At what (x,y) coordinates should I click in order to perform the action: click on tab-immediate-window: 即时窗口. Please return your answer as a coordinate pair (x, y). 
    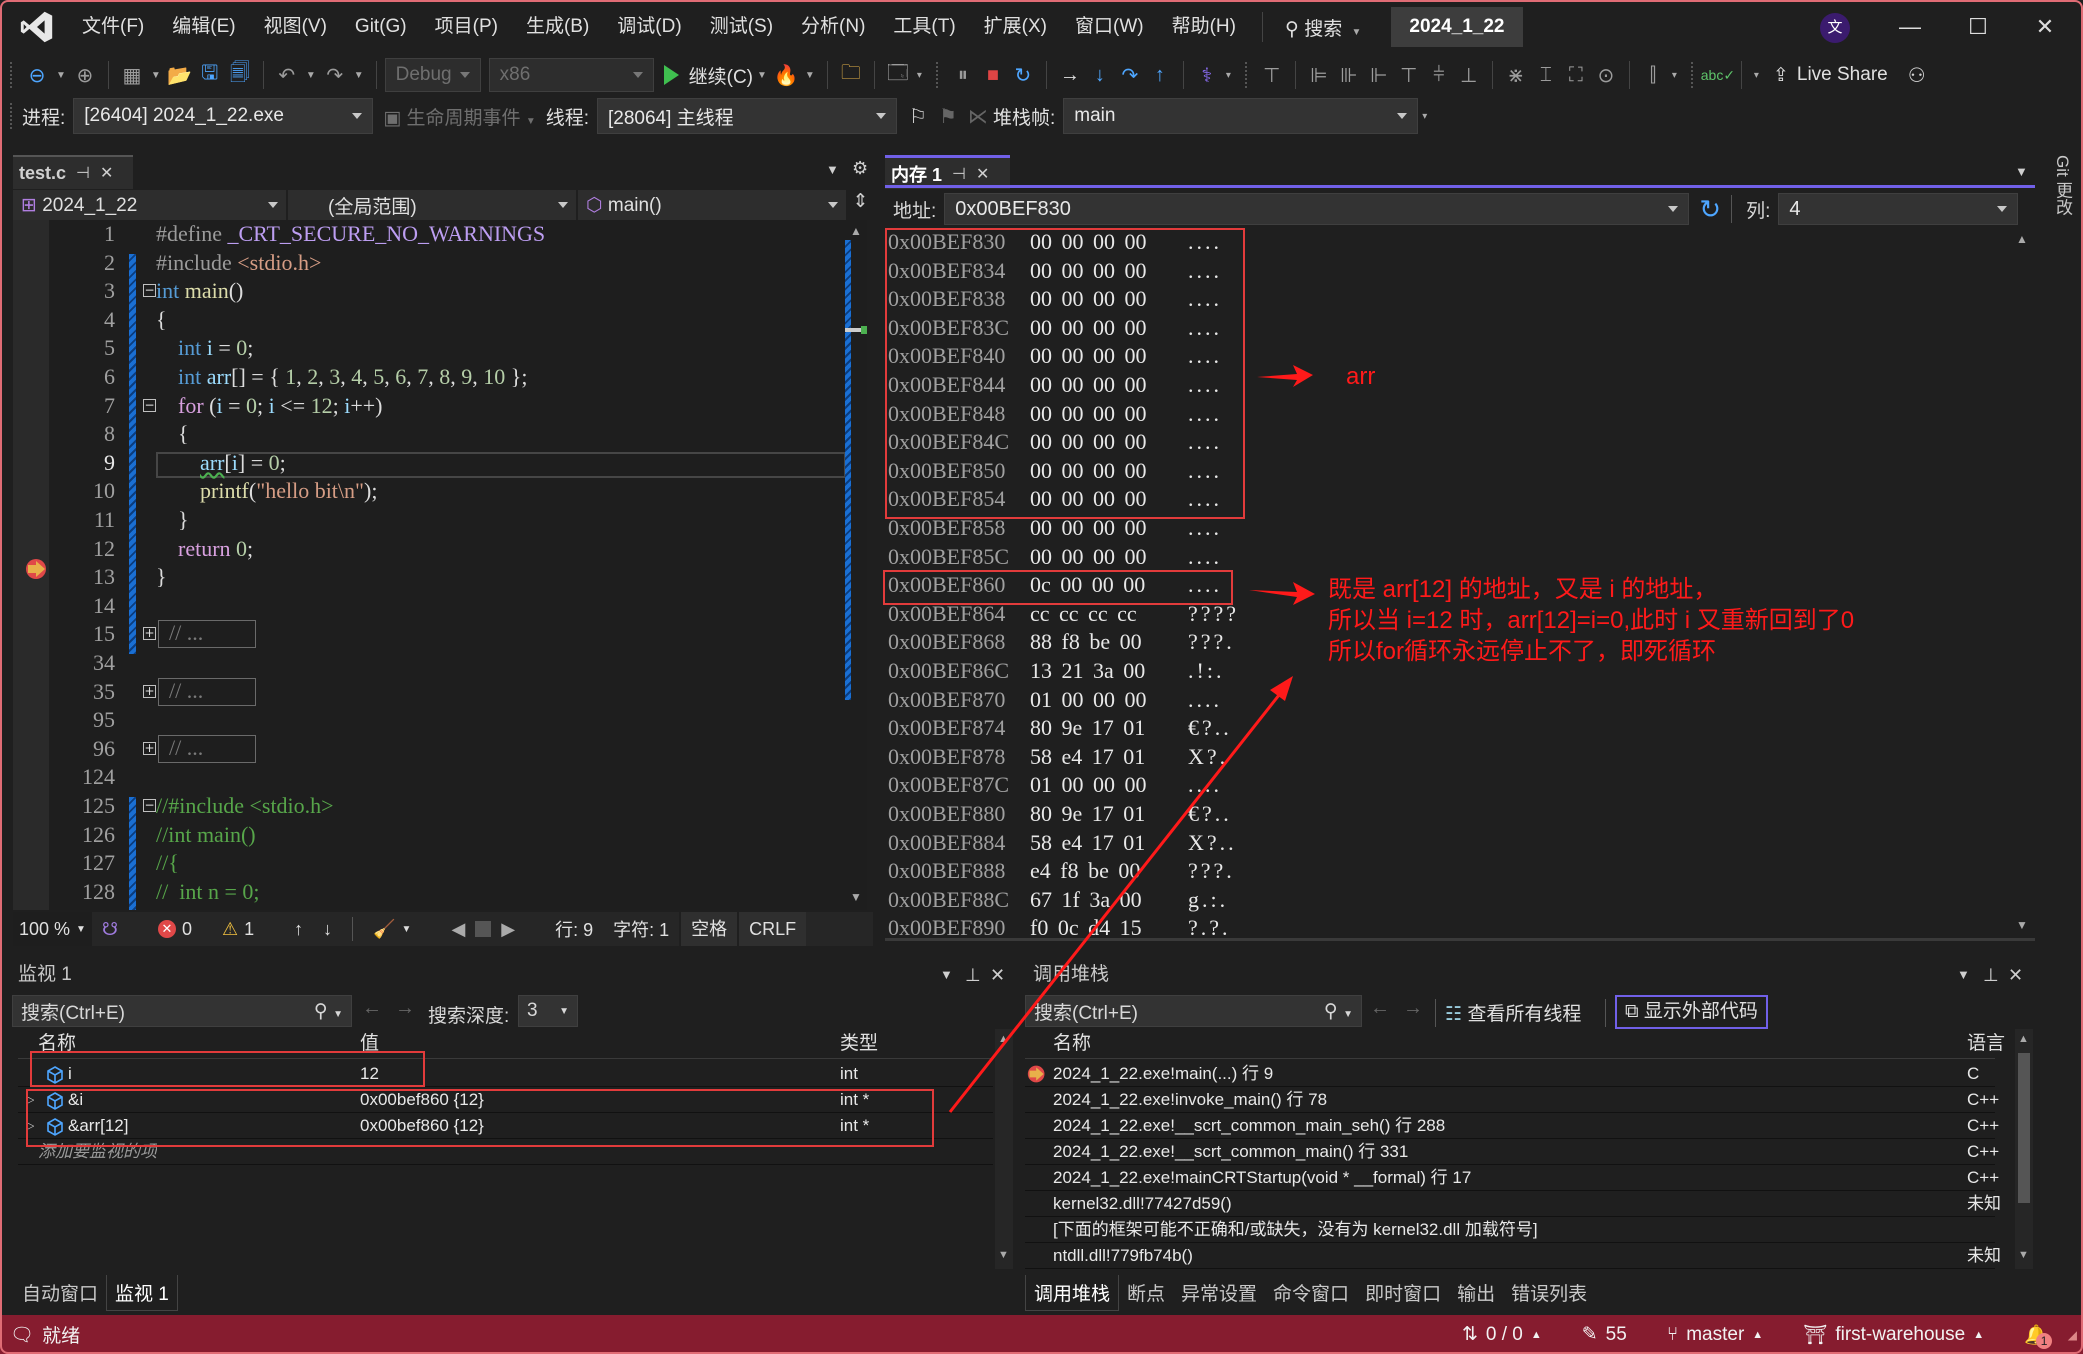
    Looking at the image, I should click on (1403, 1293).